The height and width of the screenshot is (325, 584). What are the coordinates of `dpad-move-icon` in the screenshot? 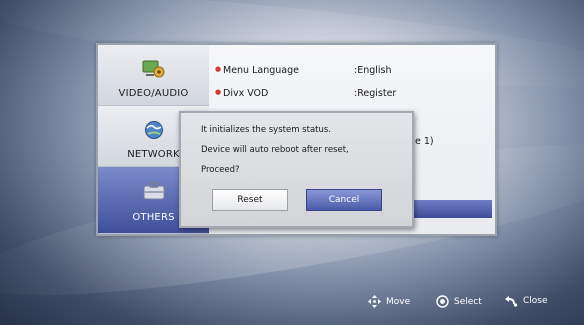 It's located at (374, 301).